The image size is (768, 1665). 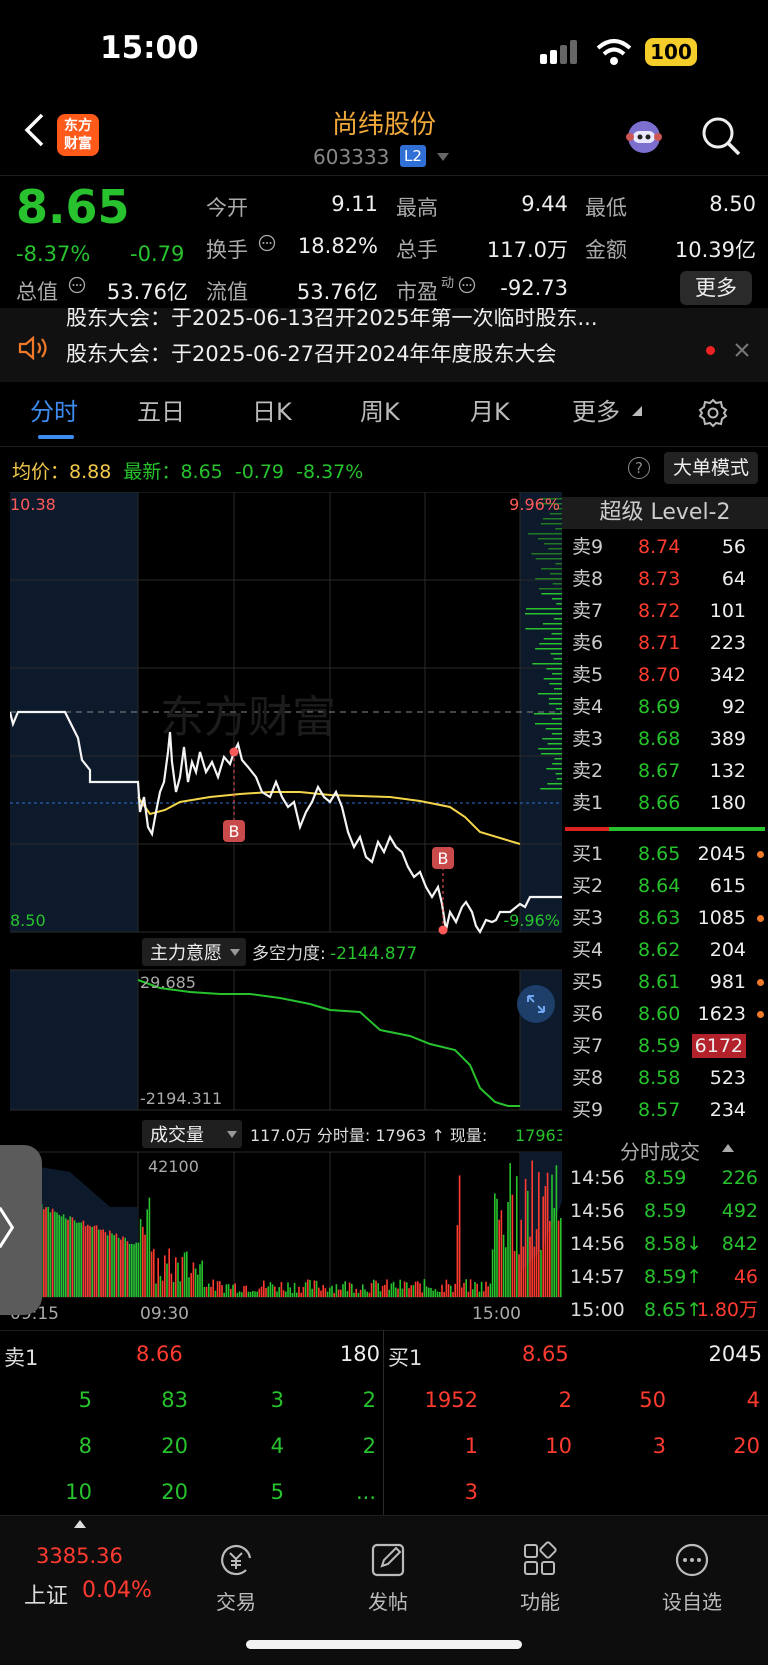 I want to click on buy-queue-cell: 50, so click(x=652, y=1400).